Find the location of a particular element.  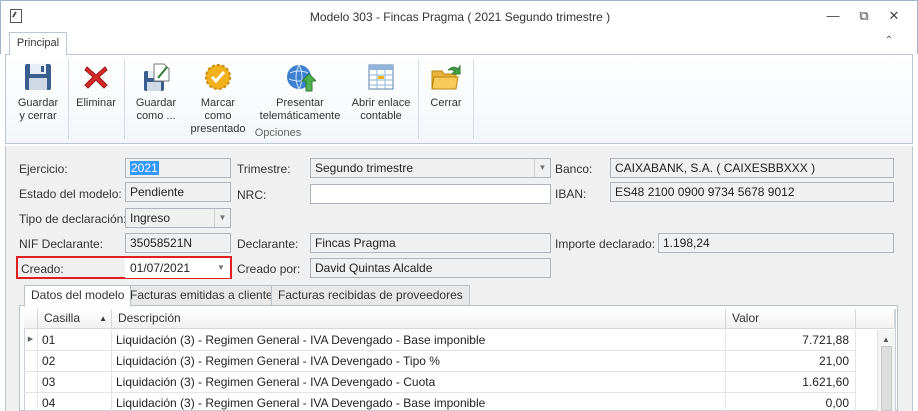

nrc-input is located at coordinates (430, 194).